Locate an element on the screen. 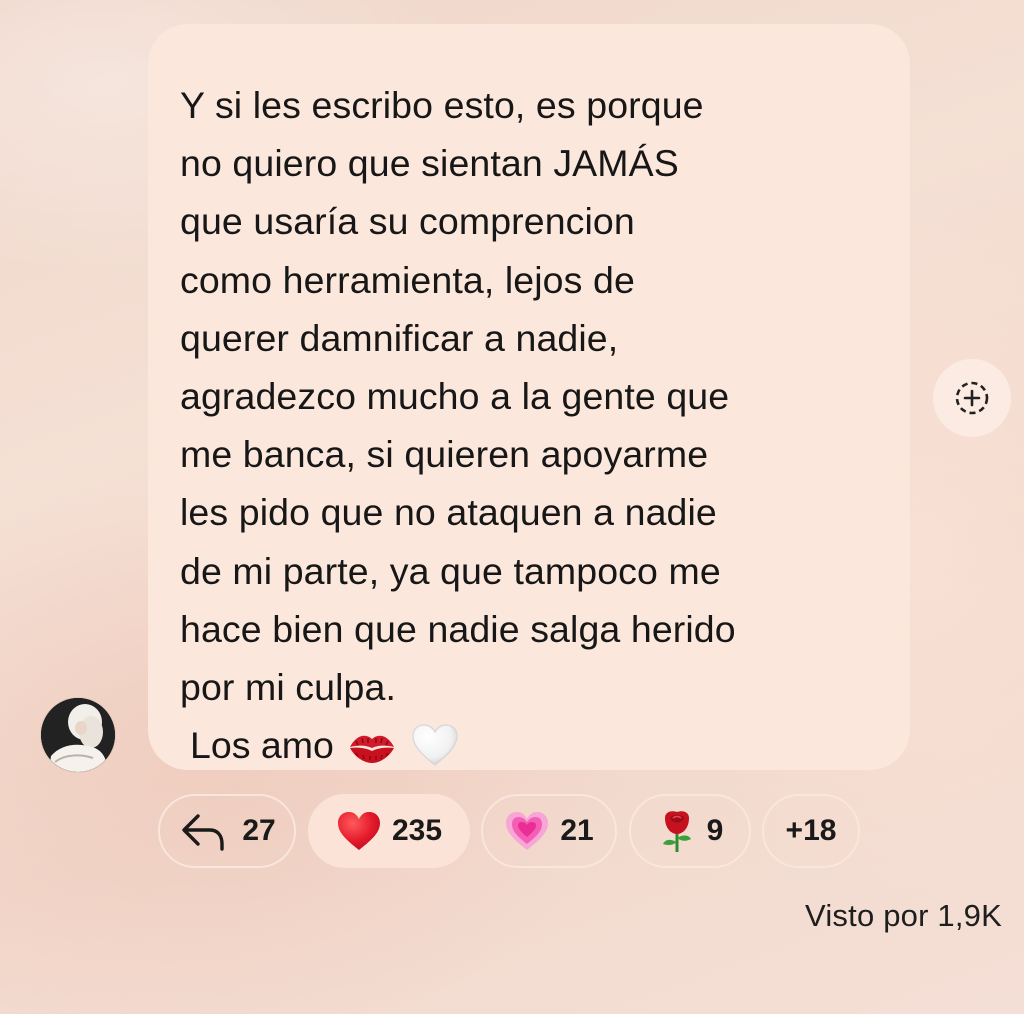  white-heart-icon is located at coordinates (435, 745).